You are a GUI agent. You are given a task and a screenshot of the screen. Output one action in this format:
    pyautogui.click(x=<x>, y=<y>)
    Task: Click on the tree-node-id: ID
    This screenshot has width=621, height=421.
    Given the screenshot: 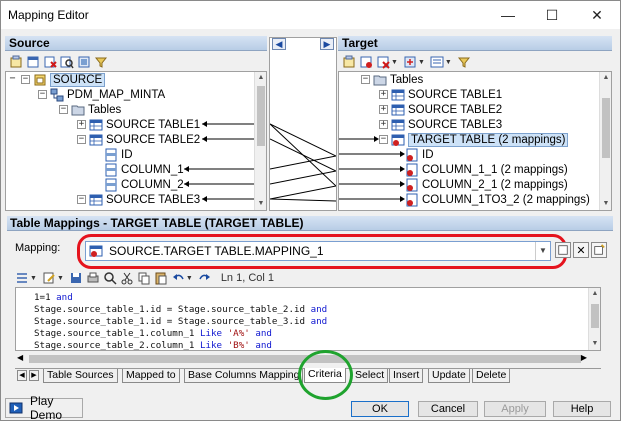 What is the action you would take?
    pyautogui.click(x=419, y=154)
    